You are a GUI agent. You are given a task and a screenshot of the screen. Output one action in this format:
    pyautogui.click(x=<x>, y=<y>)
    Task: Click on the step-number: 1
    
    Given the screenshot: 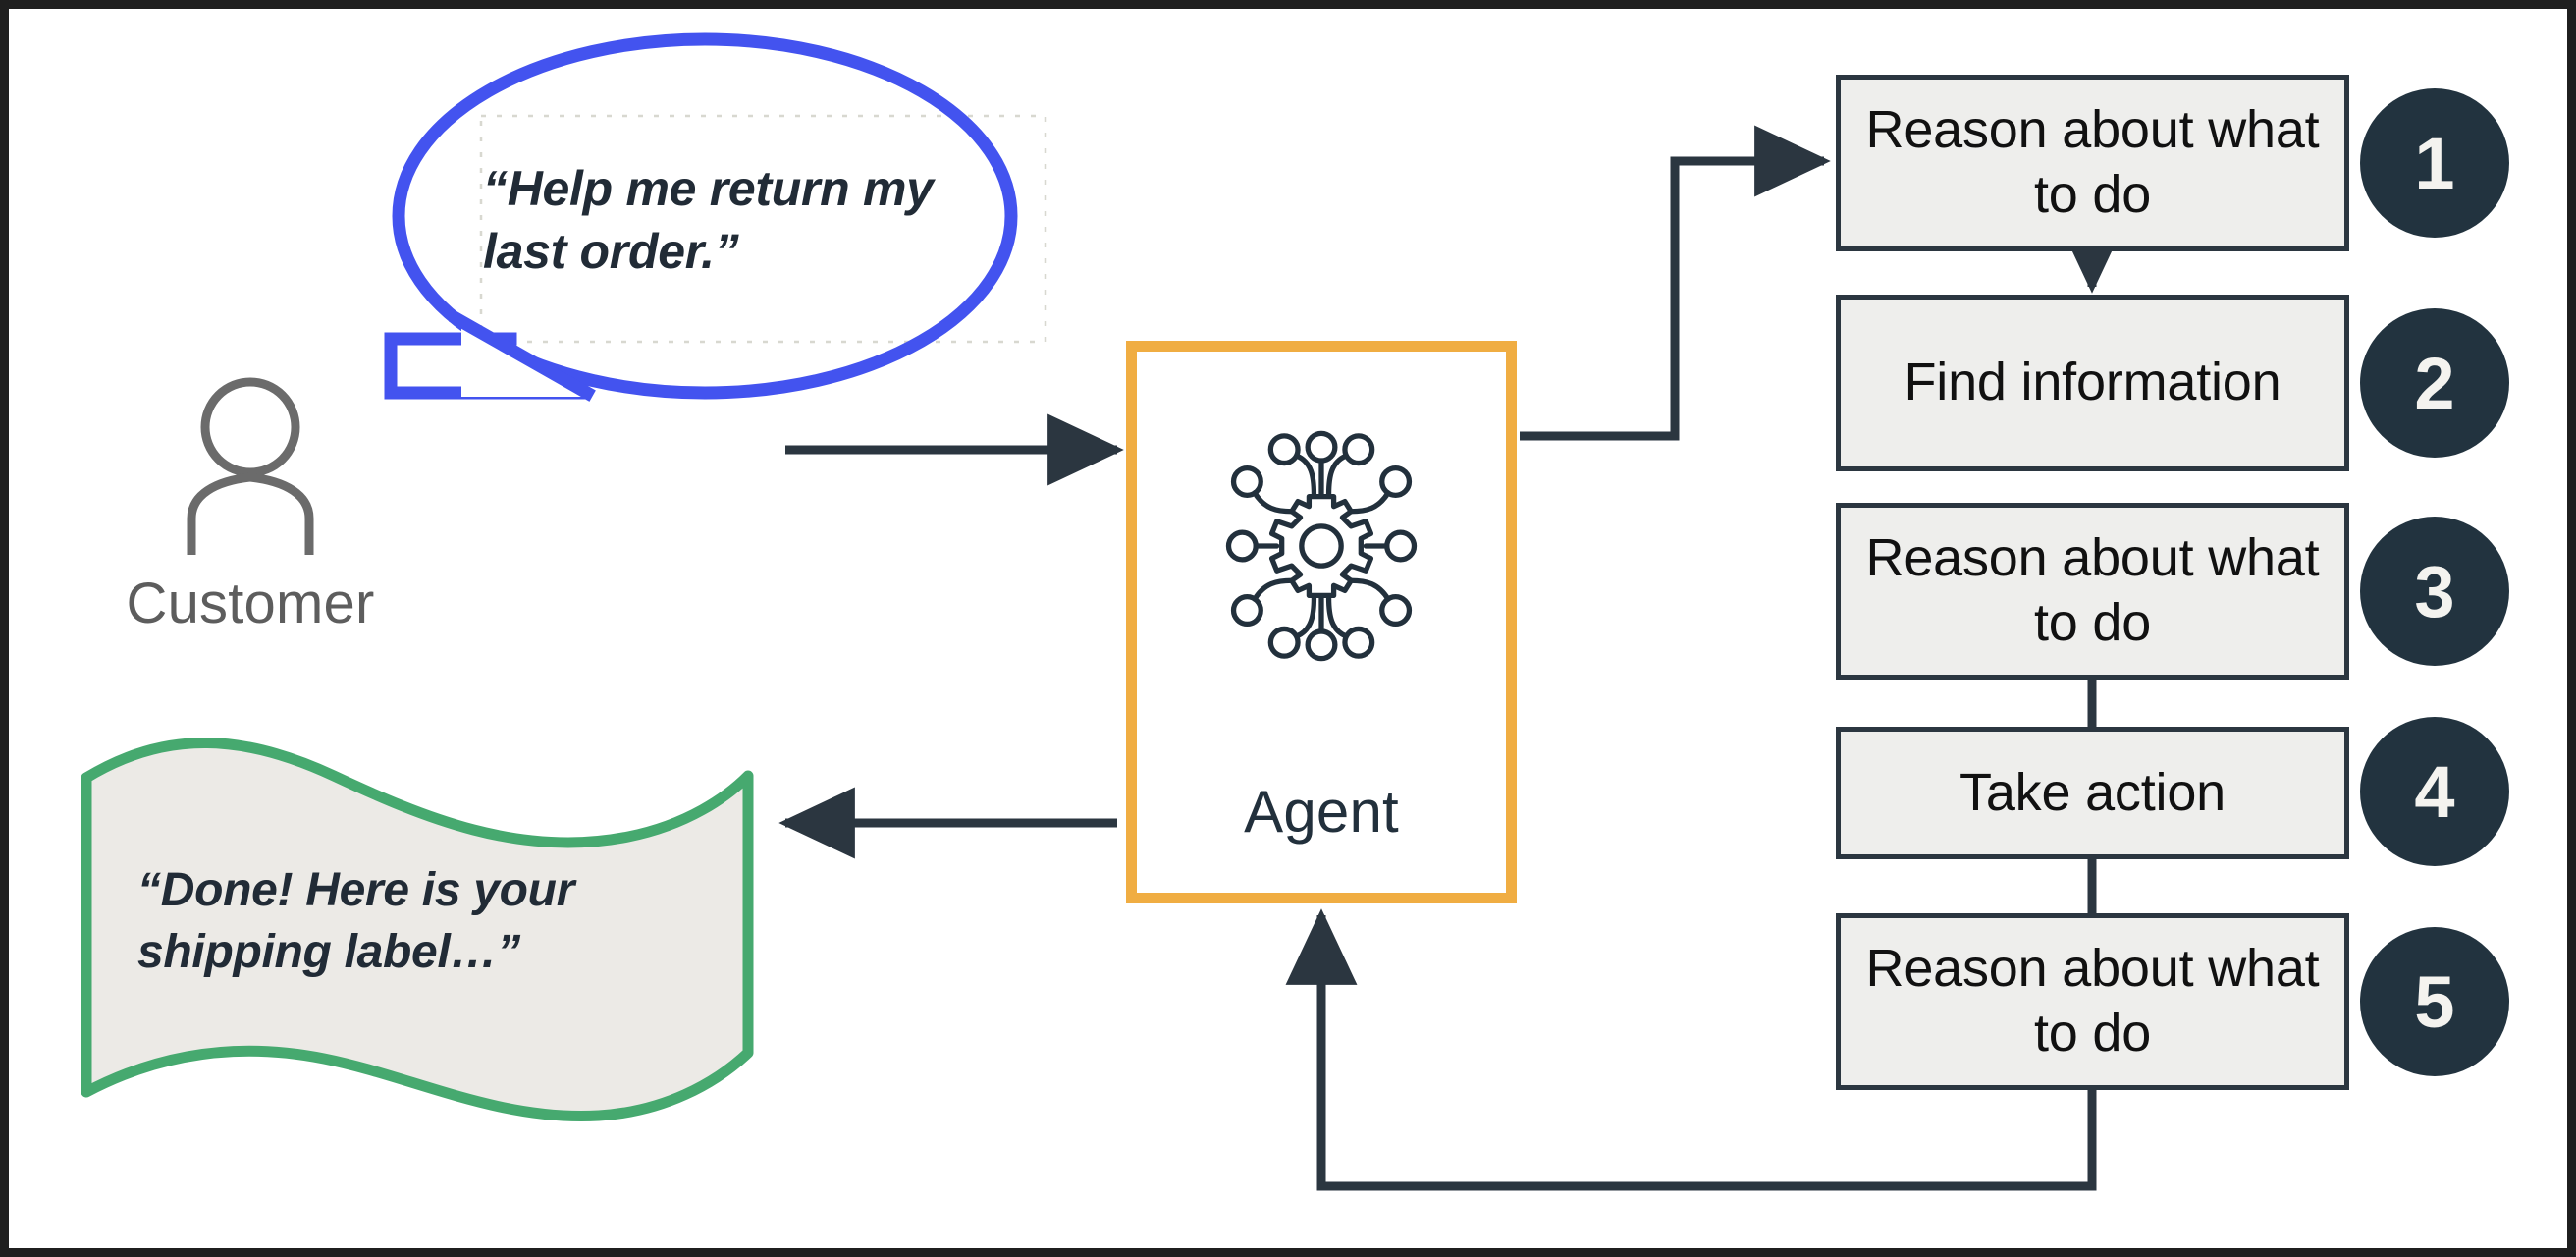 What is the action you would take?
    pyautogui.click(x=2434, y=163)
    